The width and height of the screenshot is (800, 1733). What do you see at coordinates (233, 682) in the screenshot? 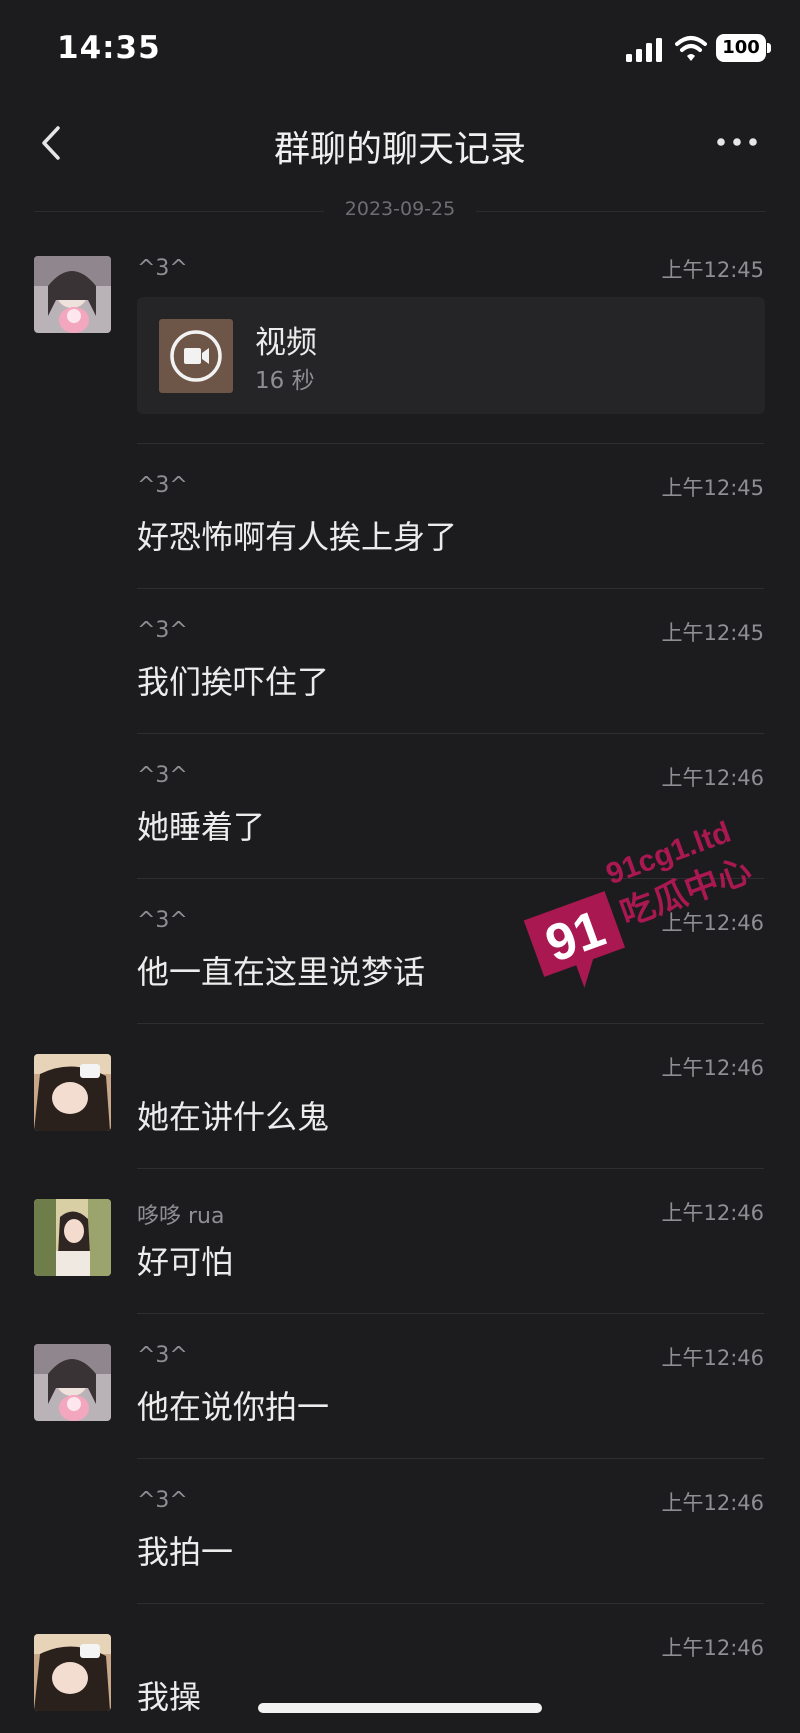
I see `message-text: 我们挨吓住了` at bounding box center [233, 682].